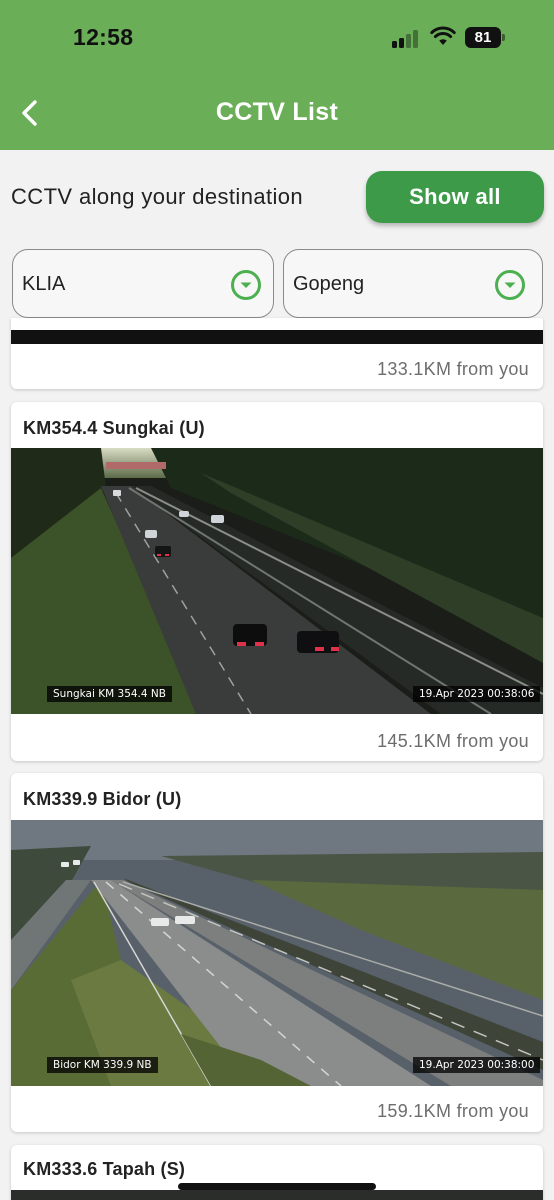  I want to click on camera-title: KM354.4 Sungkai (U), so click(114, 428).